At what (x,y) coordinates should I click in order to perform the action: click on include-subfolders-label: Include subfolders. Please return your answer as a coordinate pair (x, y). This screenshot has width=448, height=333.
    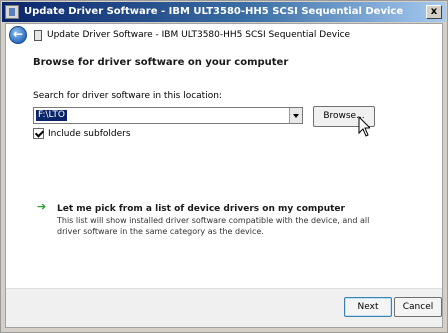
    Looking at the image, I should click on (89, 134).